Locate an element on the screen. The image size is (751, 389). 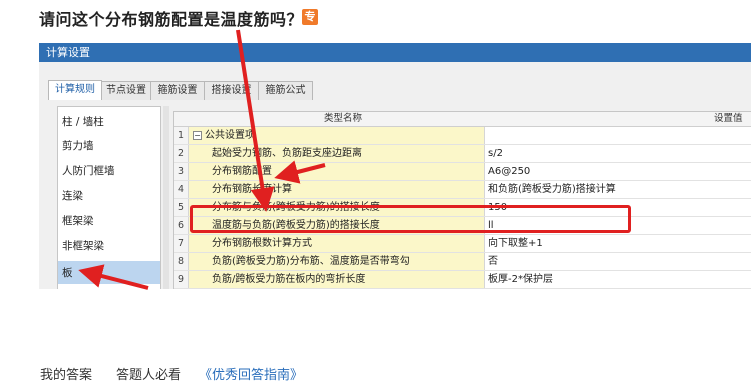
name-cell: 负筋/跨板受力筋在板内的弯折长度 is located at coordinates (337, 279).